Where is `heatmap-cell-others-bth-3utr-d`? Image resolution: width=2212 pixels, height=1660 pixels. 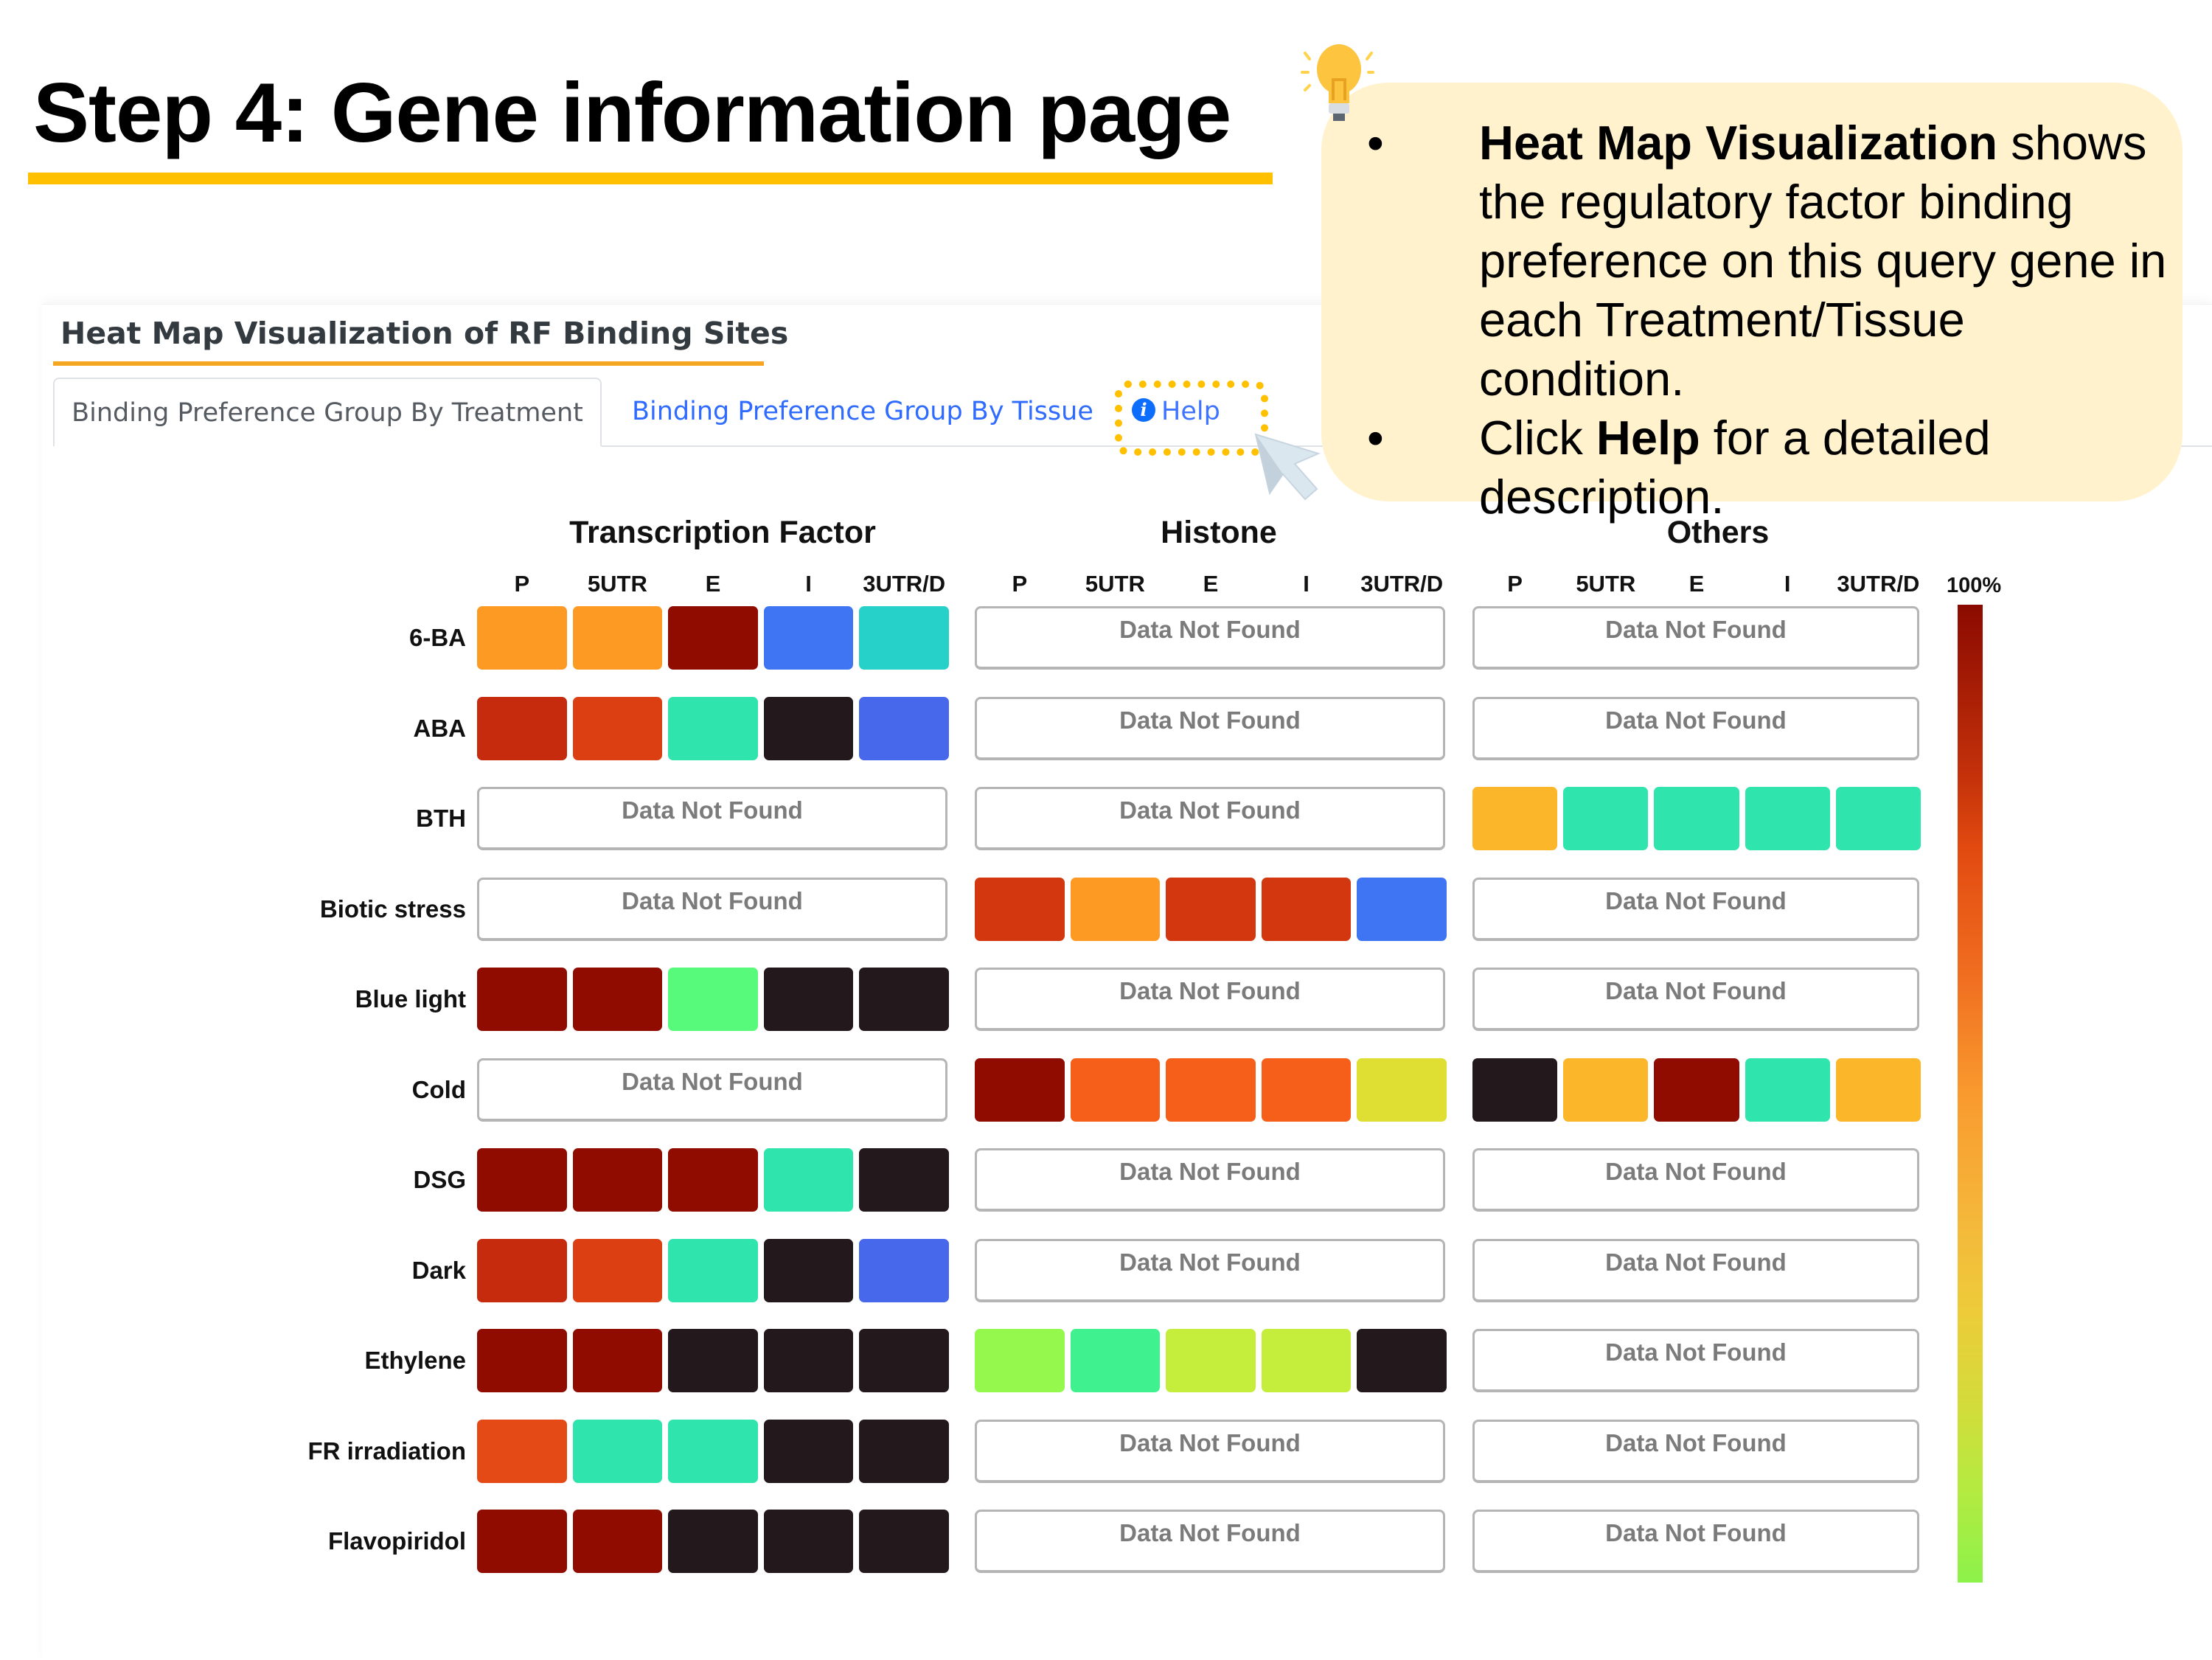 heatmap-cell-others-bth-3utr-d is located at coordinates (1878, 818).